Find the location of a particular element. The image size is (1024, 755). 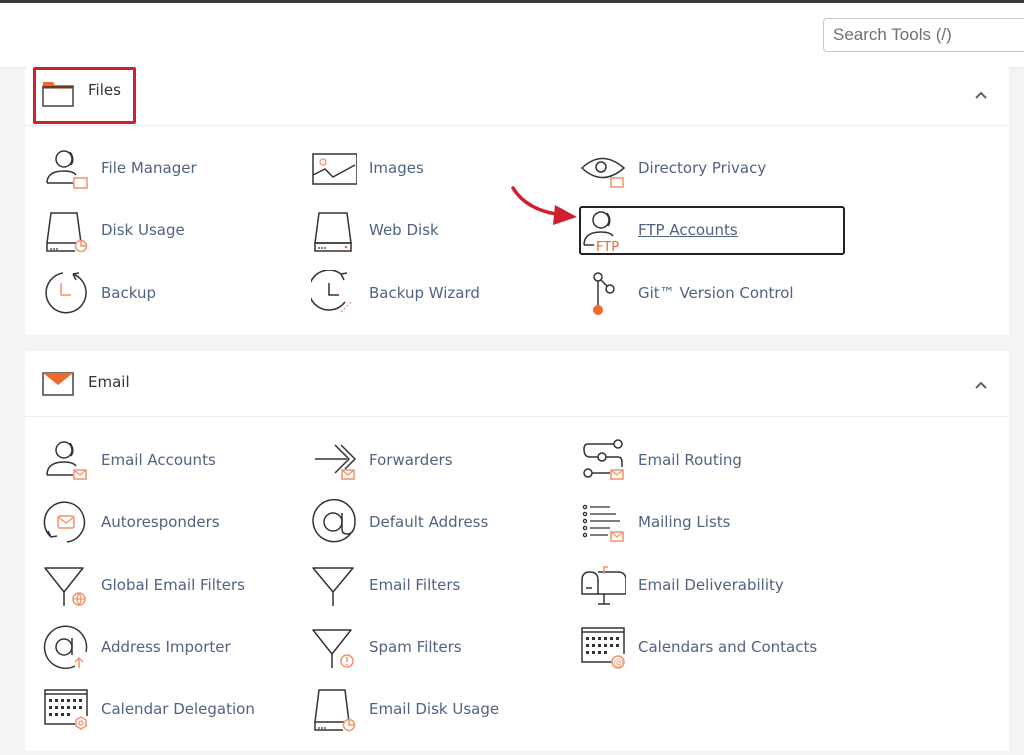

tool-label: File Manager is located at coordinates (149, 168).